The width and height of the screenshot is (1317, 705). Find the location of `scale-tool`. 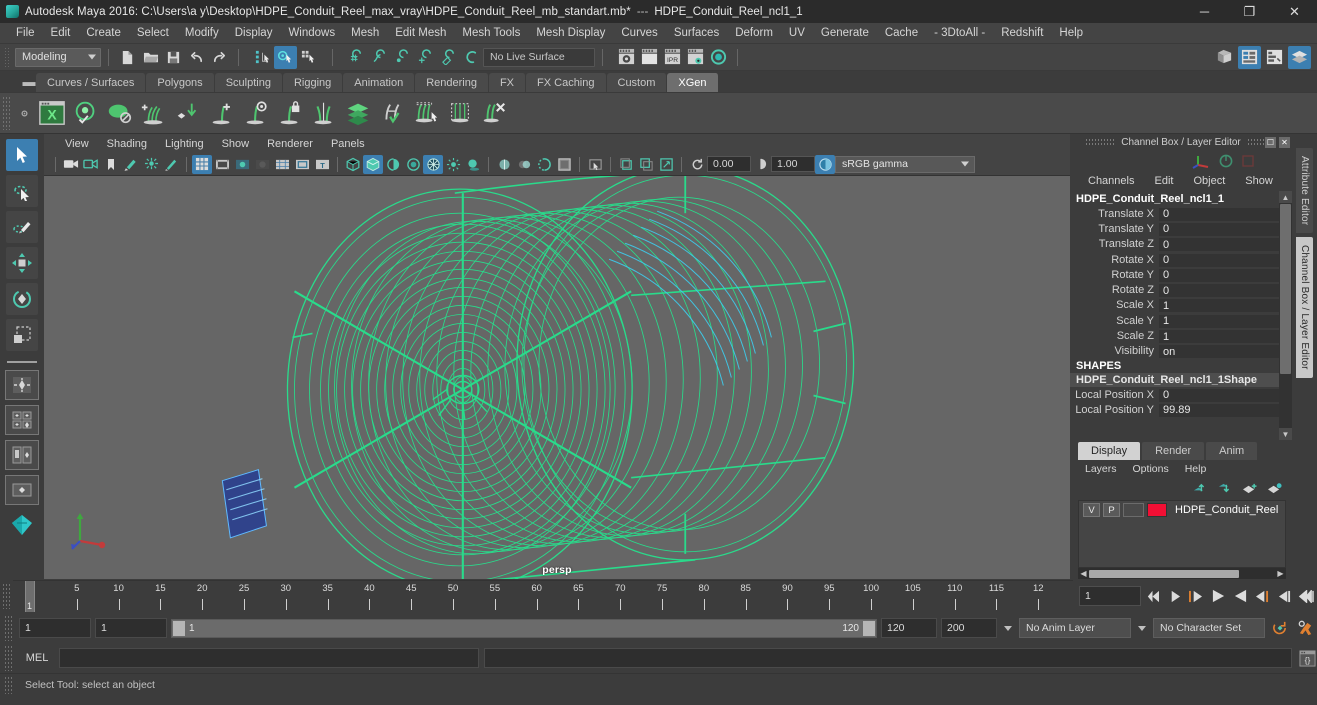

scale-tool is located at coordinates (22, 335).